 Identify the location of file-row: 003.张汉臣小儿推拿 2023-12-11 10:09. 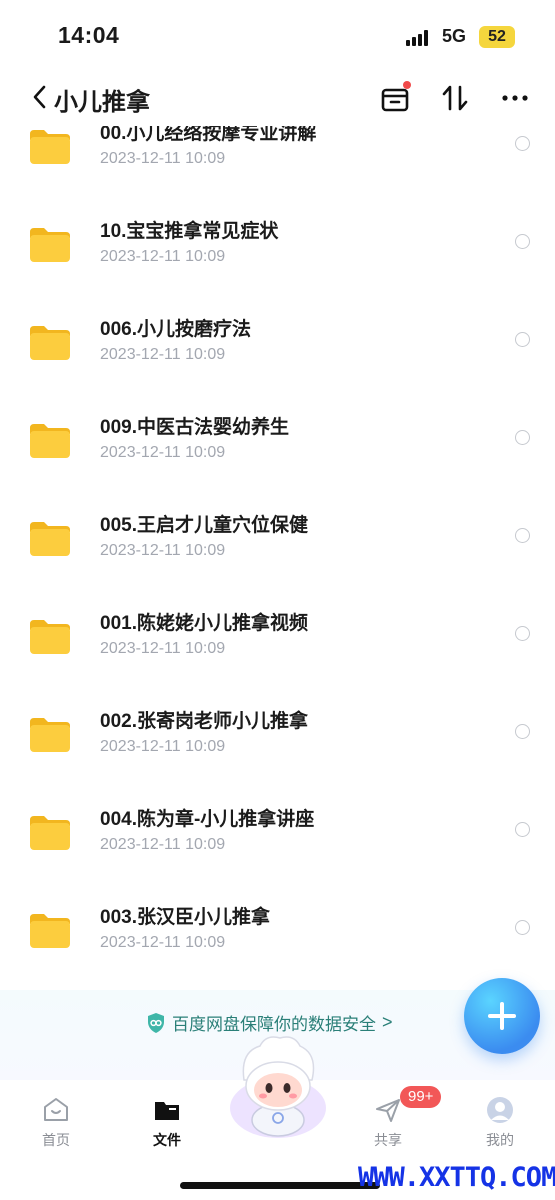
(277, 931).